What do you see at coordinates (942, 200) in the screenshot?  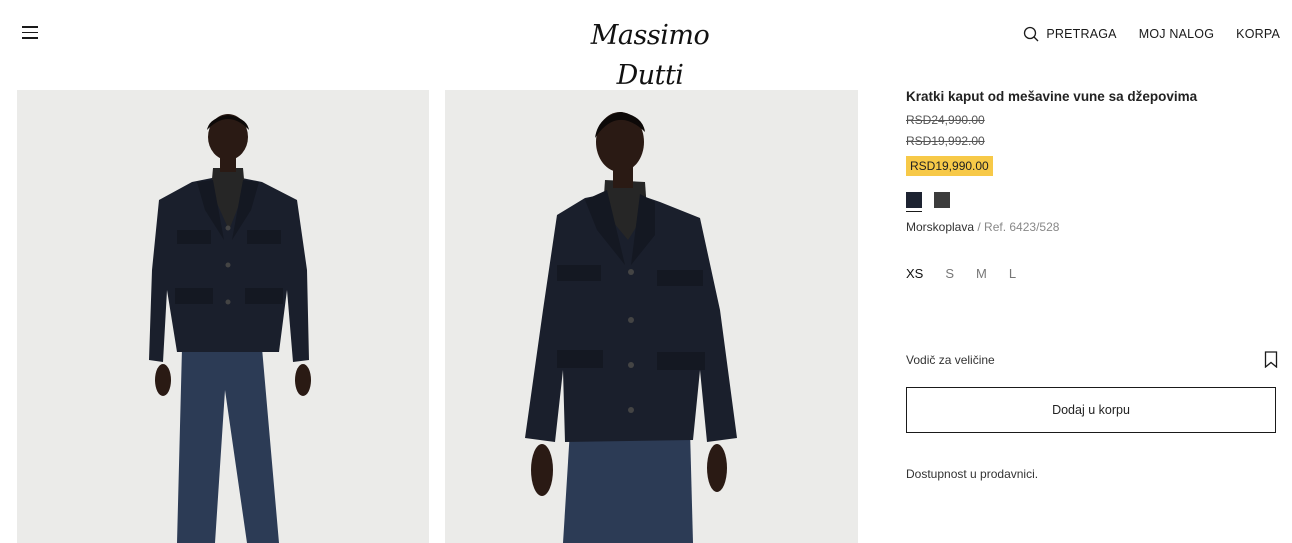 I see `color-swatch-charcoal` at bounding box center [942, 200].